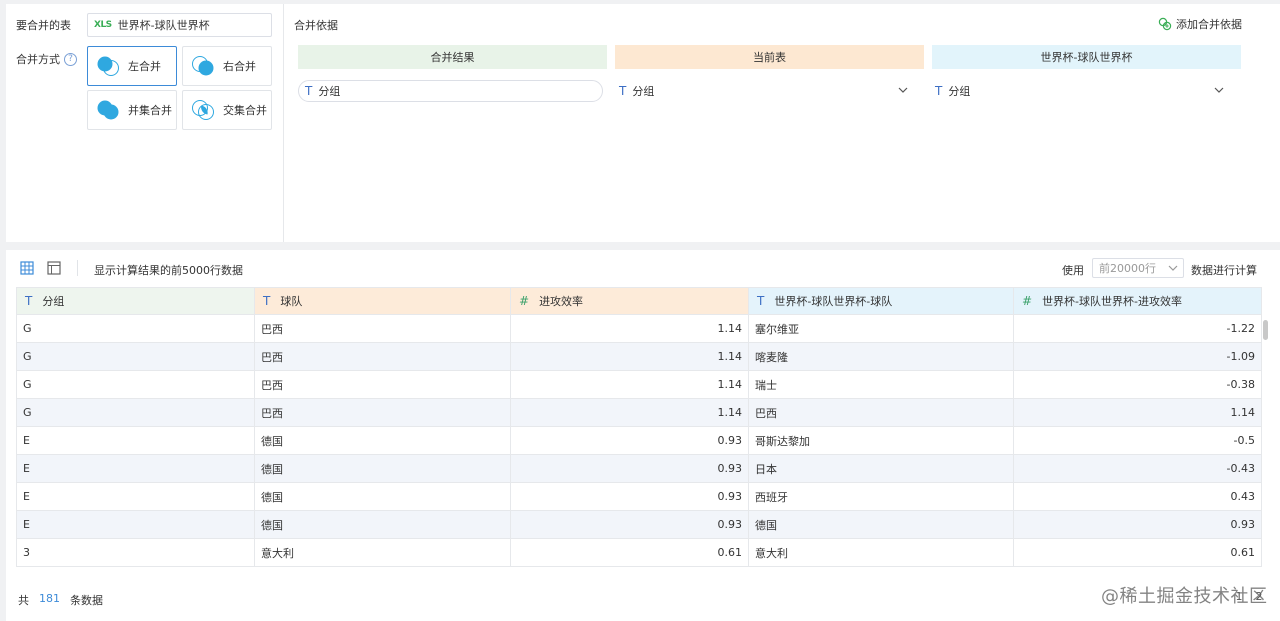 This screenshot has width=1280, height=621. What do you see at coordinates (203, 110) in the screenshot?
I see `intersect-join-icon` at bounding box center [203, 110].